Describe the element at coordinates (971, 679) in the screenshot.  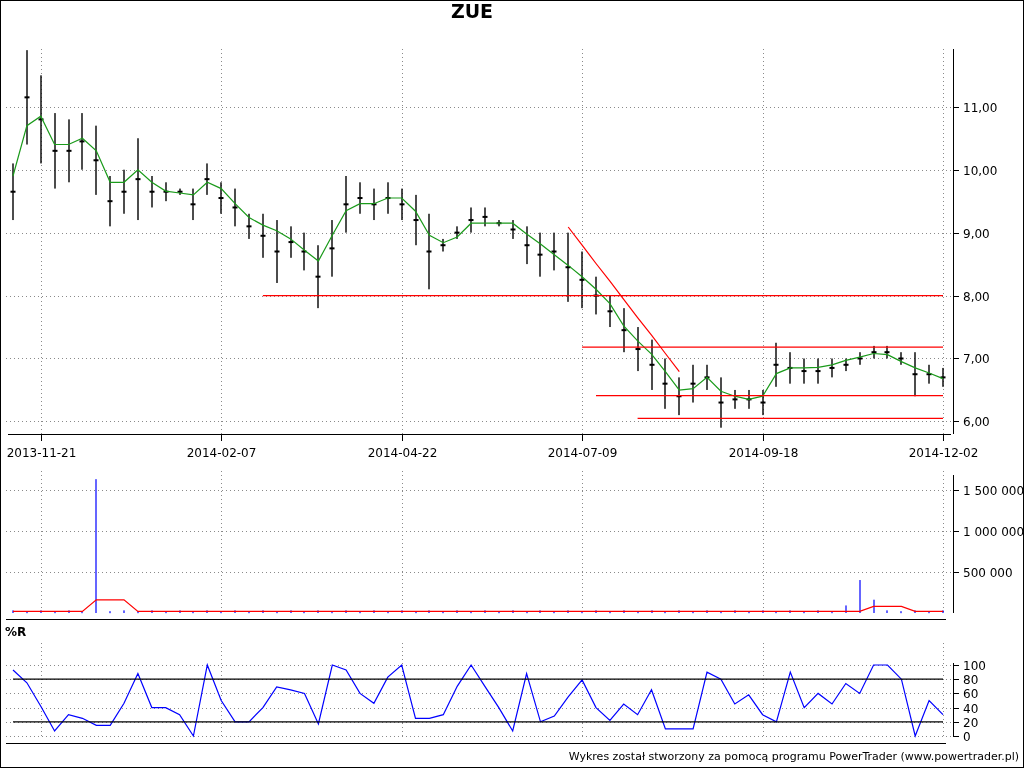
I see `axis-label: 80` at that location.